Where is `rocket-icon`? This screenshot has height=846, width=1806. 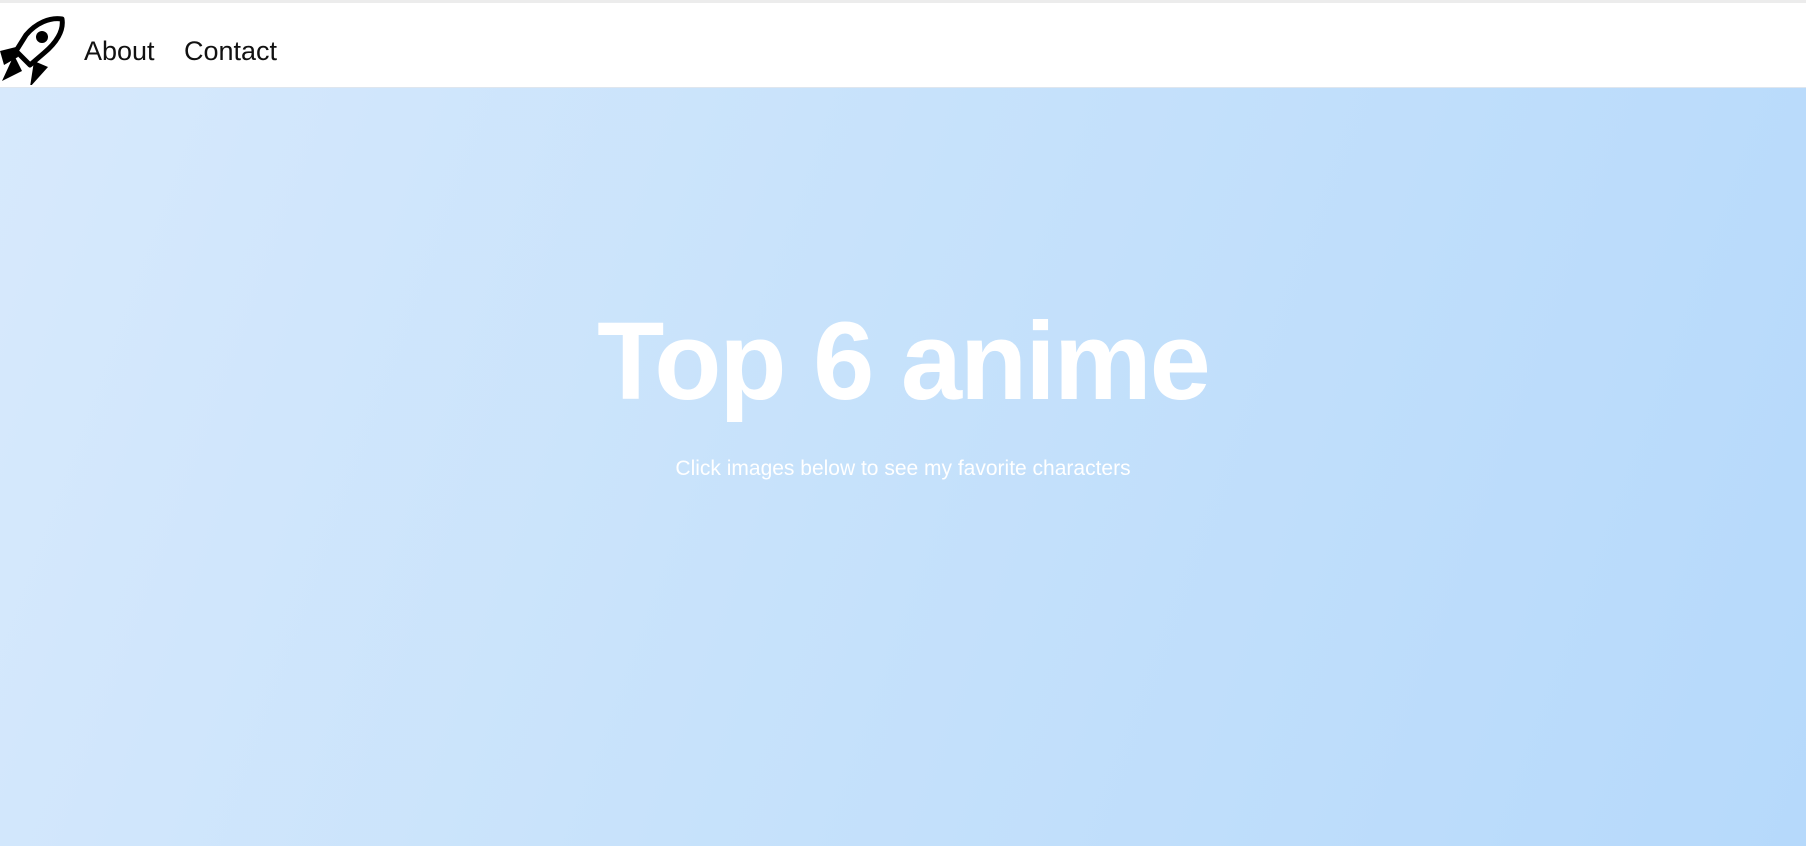 rocket-icon is located at coordinates (33, 50).